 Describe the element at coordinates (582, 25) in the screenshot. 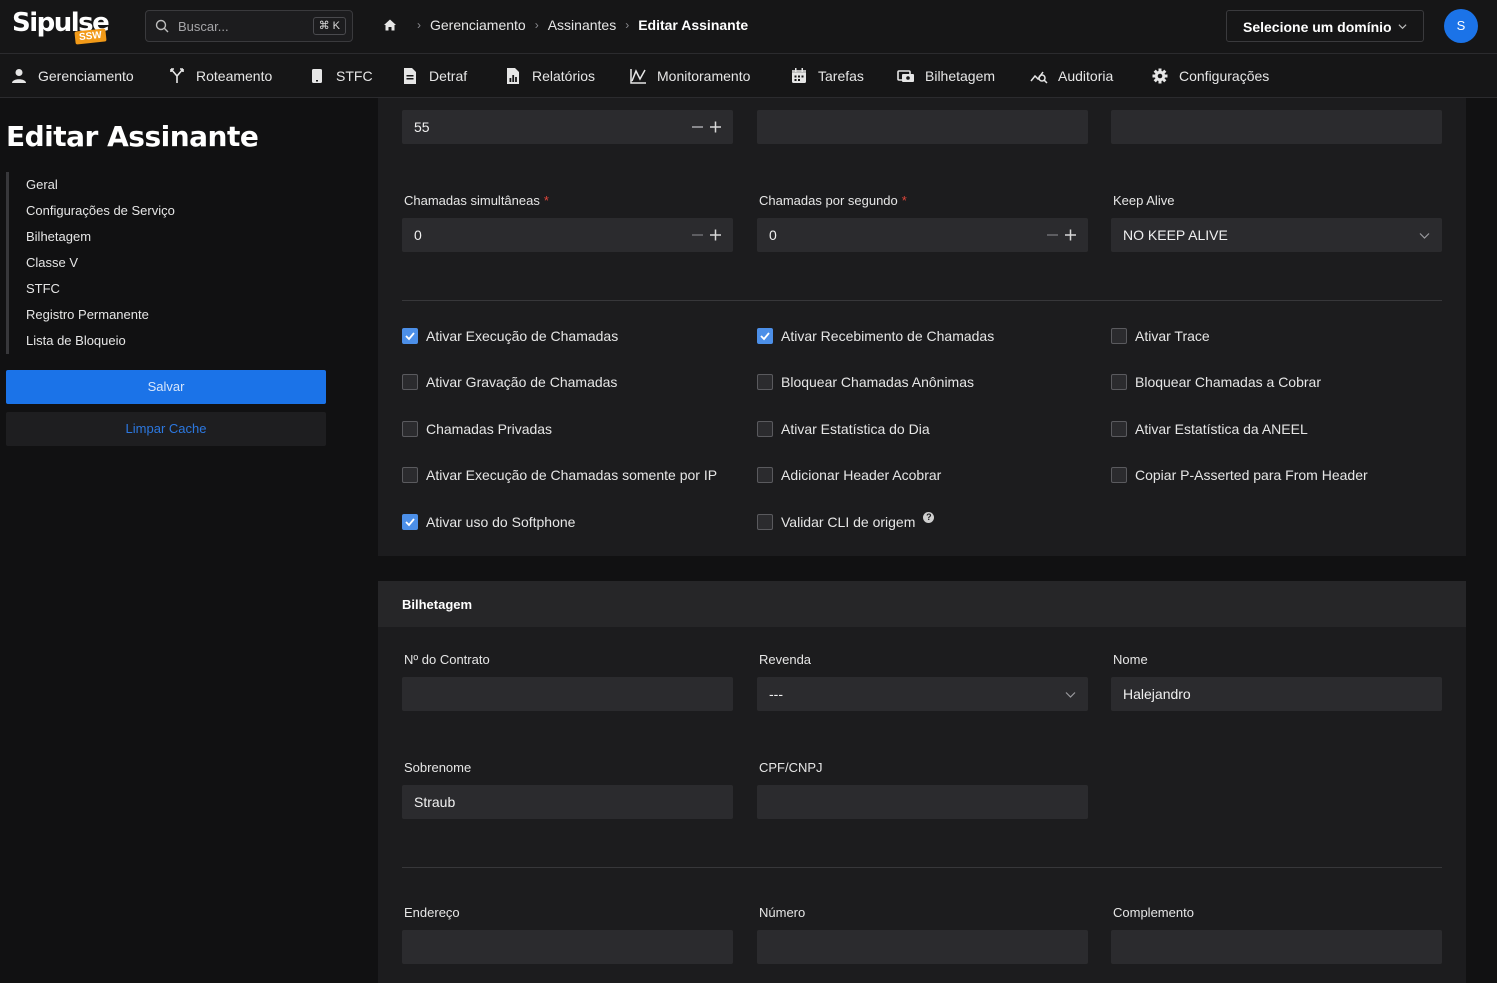

I see `breadcrumb-item: Assinantes` at that location.